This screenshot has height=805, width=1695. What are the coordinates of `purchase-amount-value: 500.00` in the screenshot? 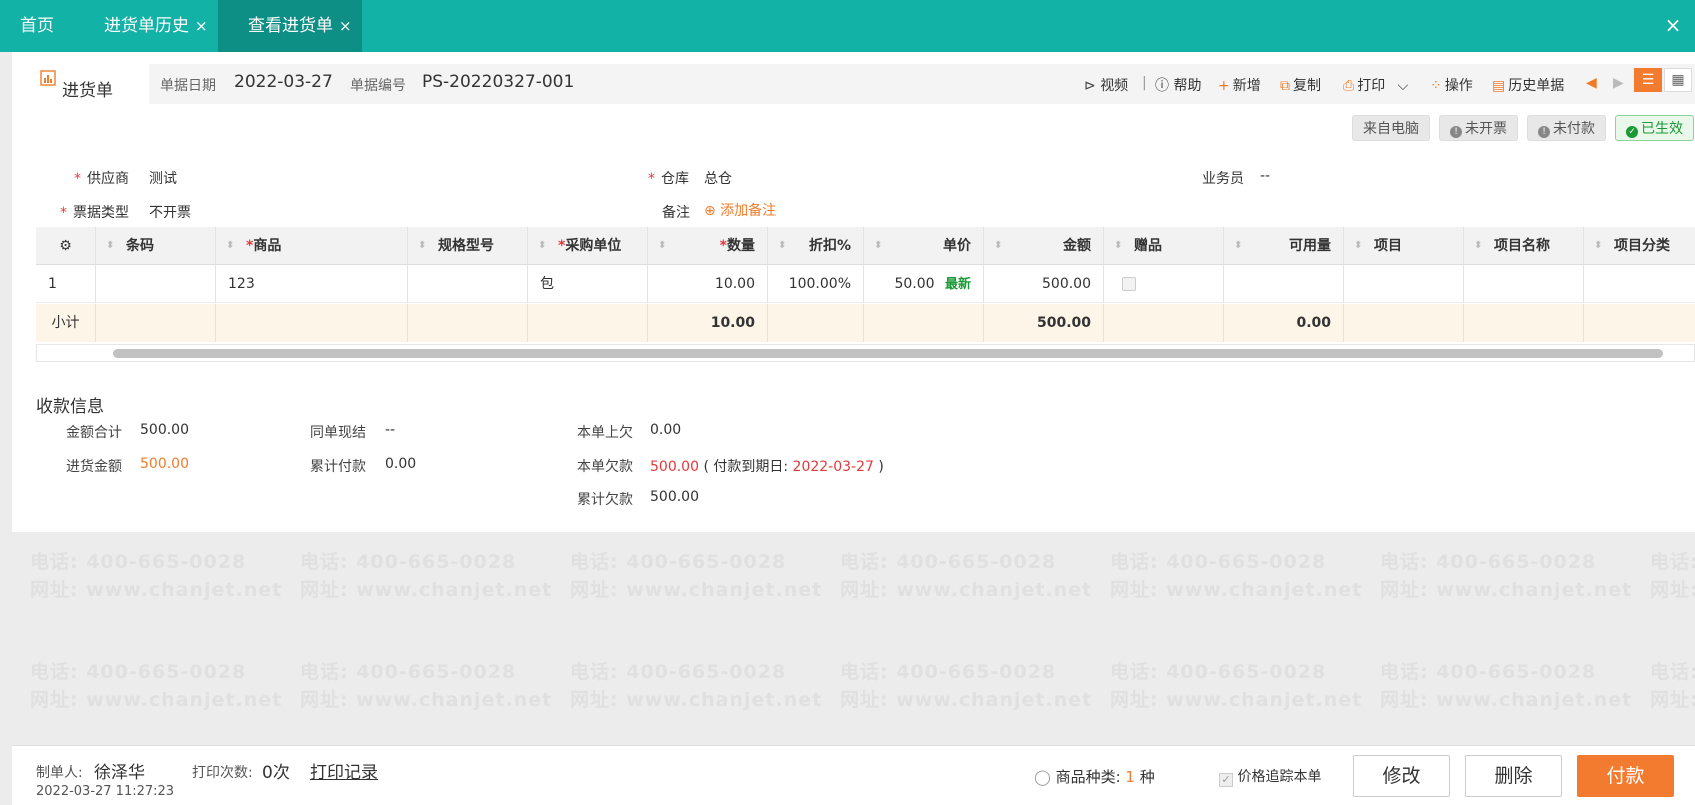 It's located at (164, 464).